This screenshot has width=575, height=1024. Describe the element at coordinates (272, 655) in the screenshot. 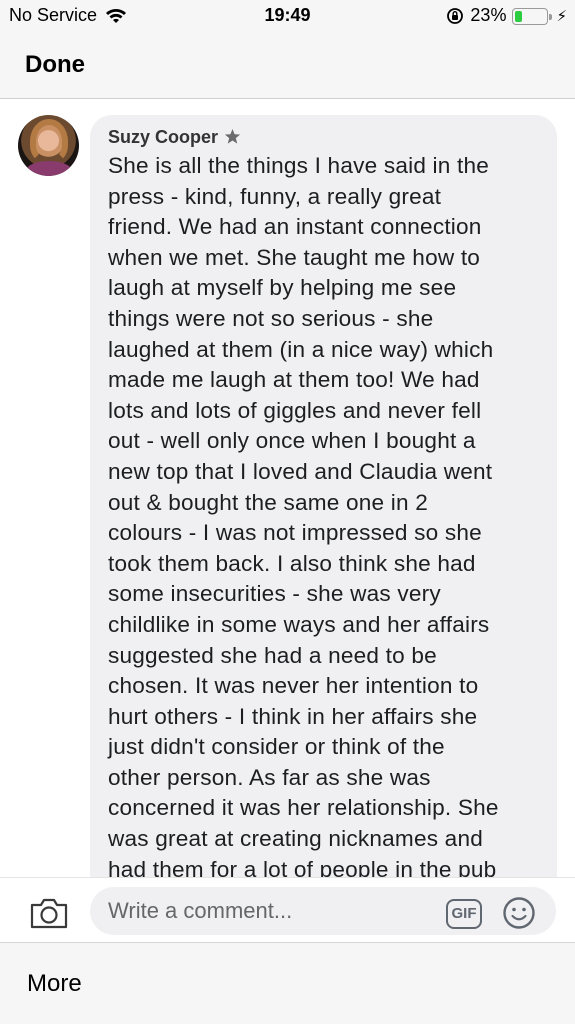

I see `comment-line: suggested she had a need to be` at that location.